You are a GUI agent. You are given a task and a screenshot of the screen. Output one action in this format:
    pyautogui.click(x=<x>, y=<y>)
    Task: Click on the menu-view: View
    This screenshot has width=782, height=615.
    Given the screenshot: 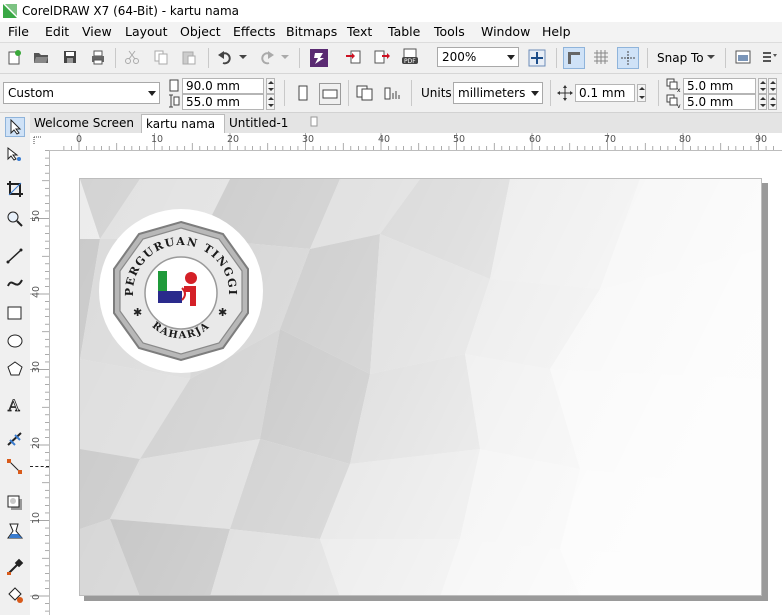 What is the action you would take?
    pyautogui.click(x=97, y=31)
    